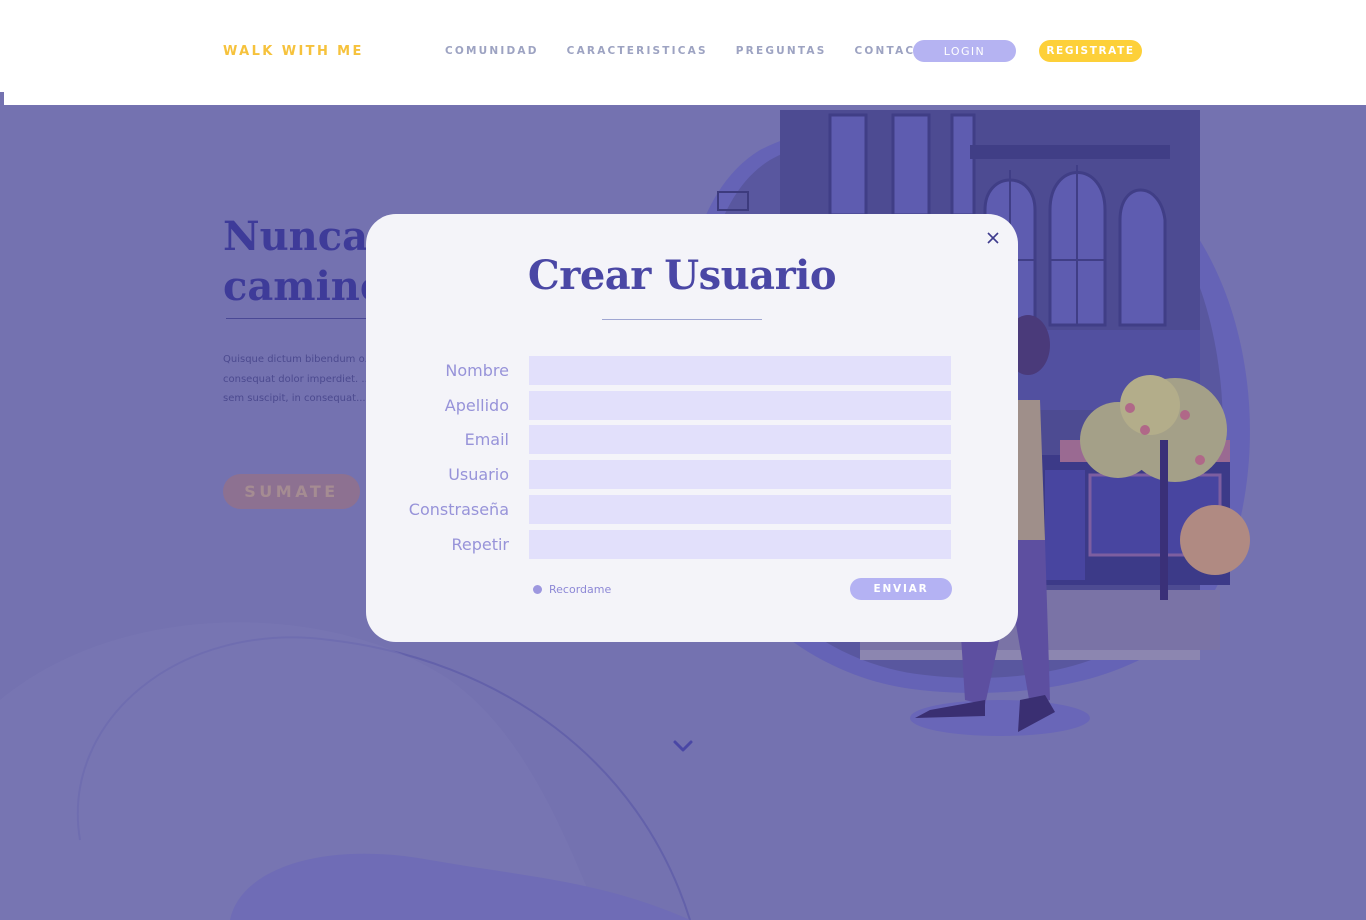 The width and height of the screenshot is (1366, 920). What do you see at coordinates (291, 491) in the screenshot?
I see `sumate-button: SUMATE` at bounding box center [291, 491].